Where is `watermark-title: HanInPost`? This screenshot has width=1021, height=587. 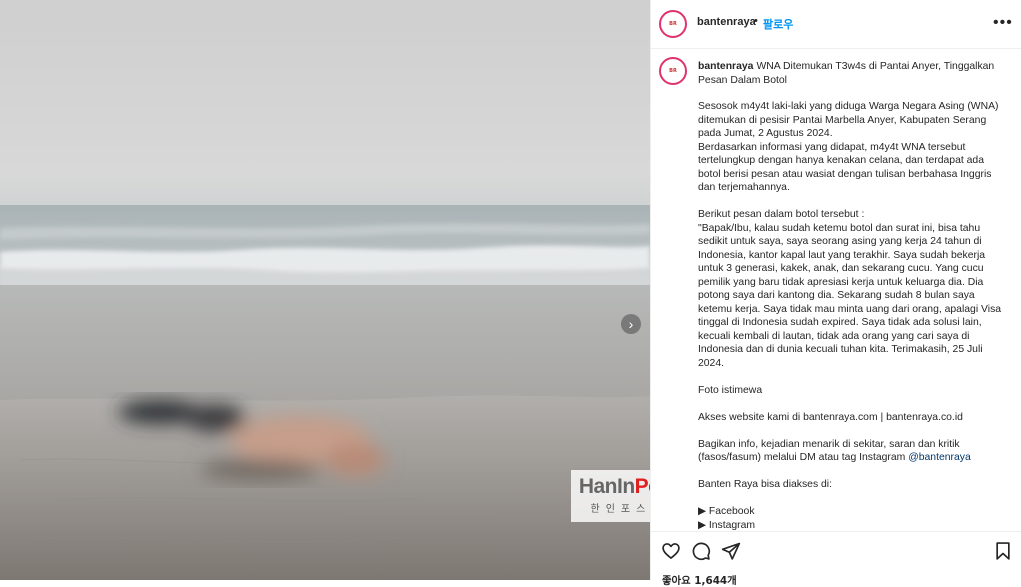 watermark-title: HanInPost is located at coordinates (610, 487).